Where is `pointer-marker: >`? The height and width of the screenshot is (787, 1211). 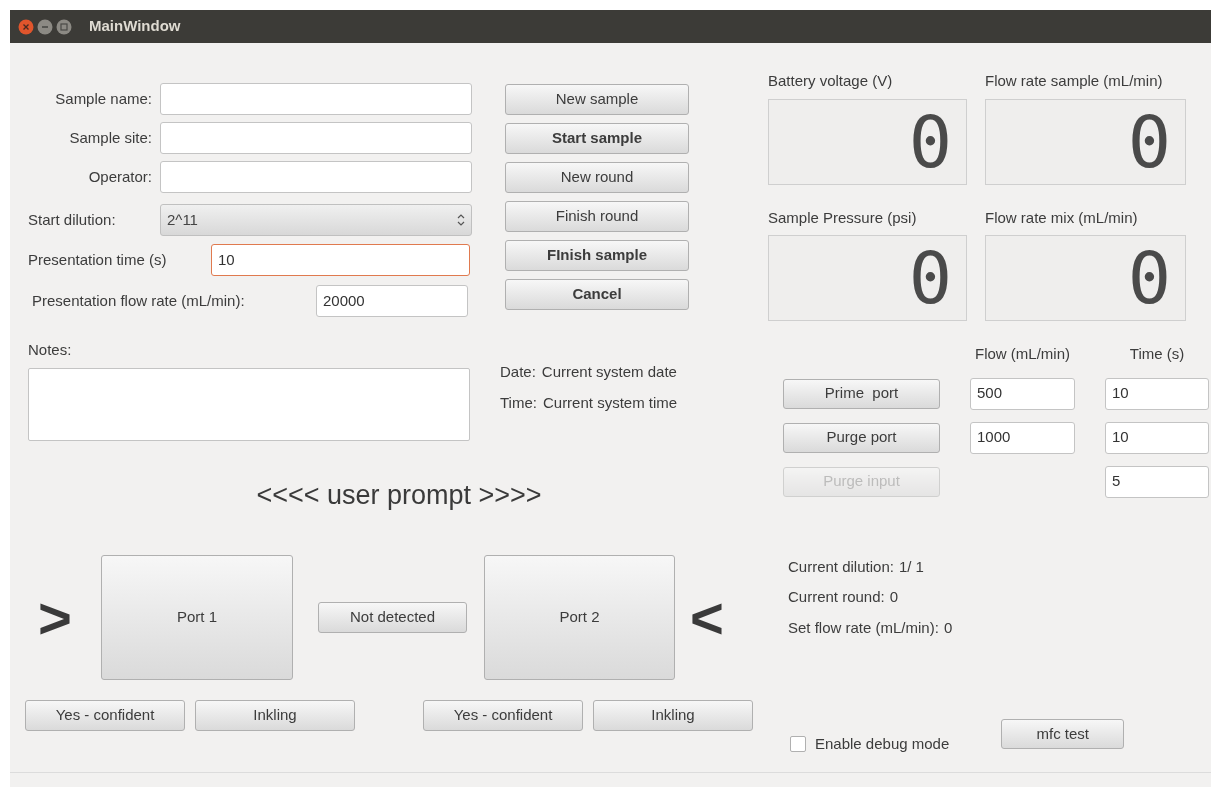 pointer-marker: > is located at coordinates (55, 617).